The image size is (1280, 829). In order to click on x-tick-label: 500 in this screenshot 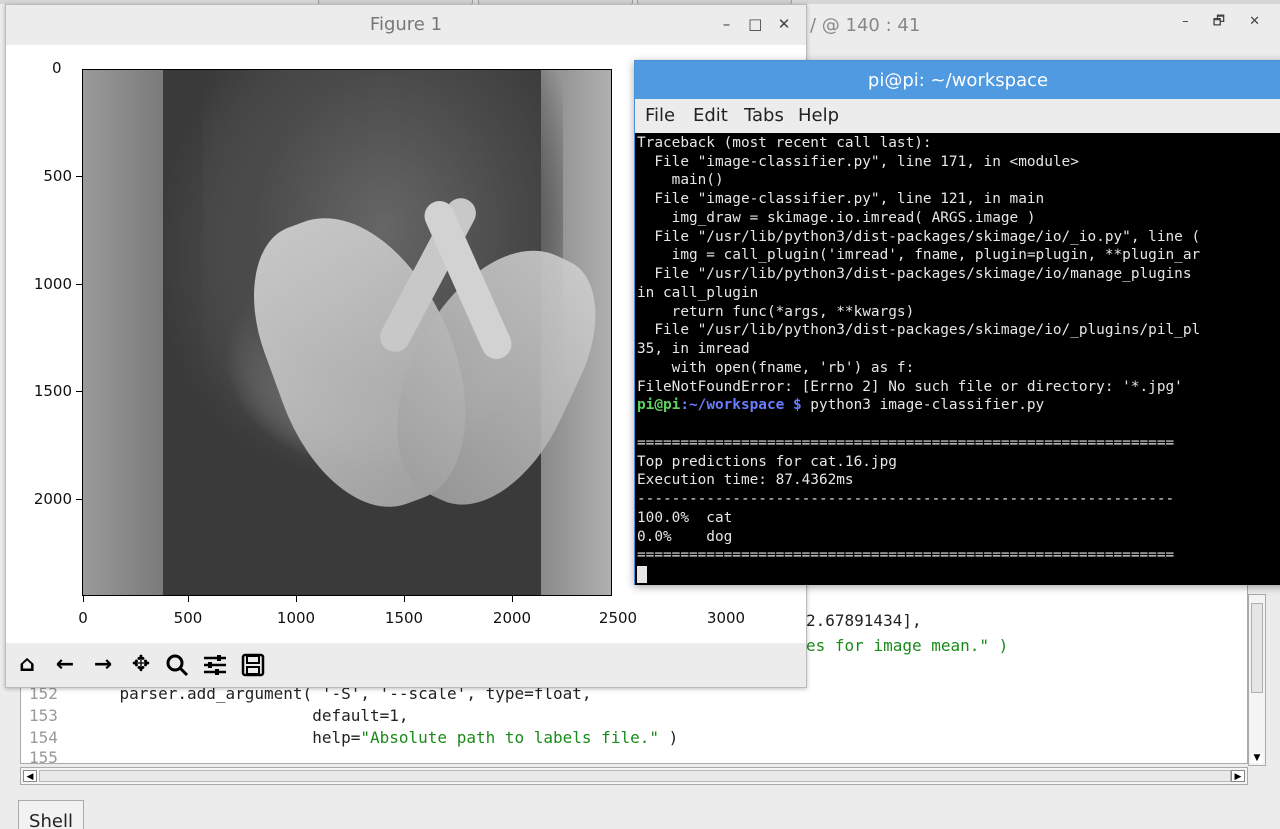, I will do `click(188, 618)`.